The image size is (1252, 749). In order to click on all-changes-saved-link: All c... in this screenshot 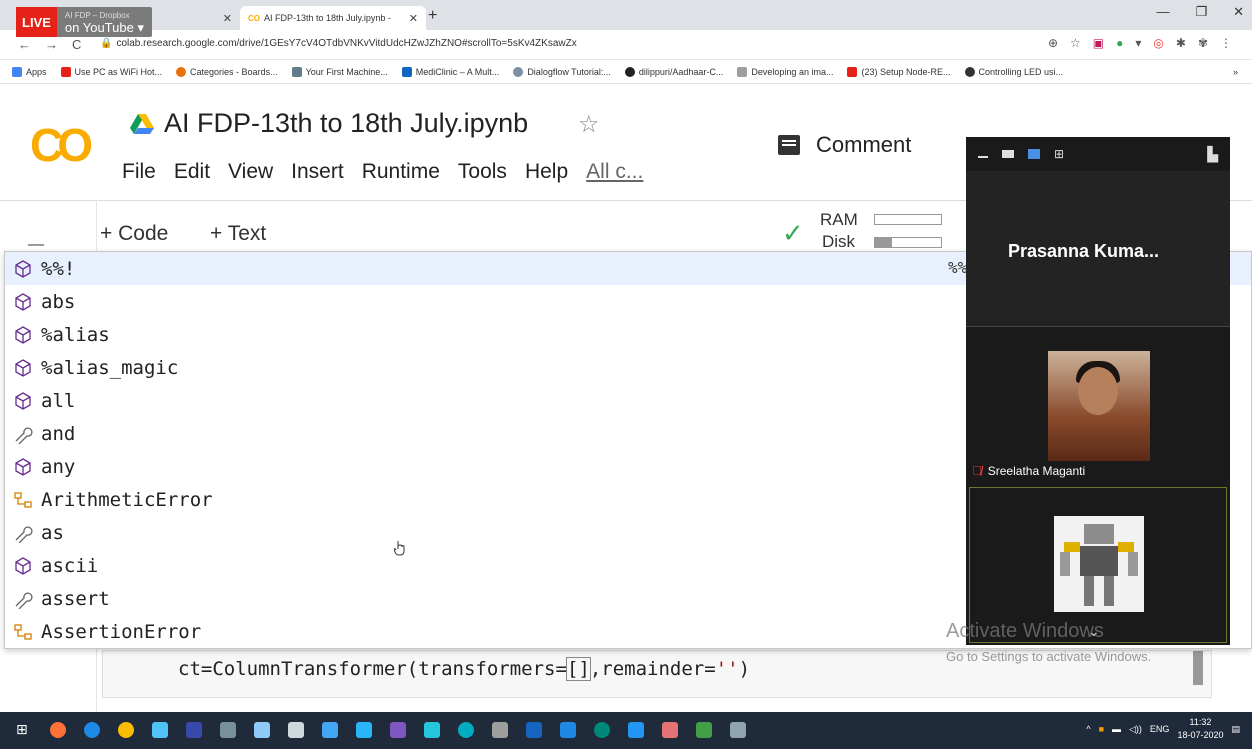, I will do `click(614, 172)`.